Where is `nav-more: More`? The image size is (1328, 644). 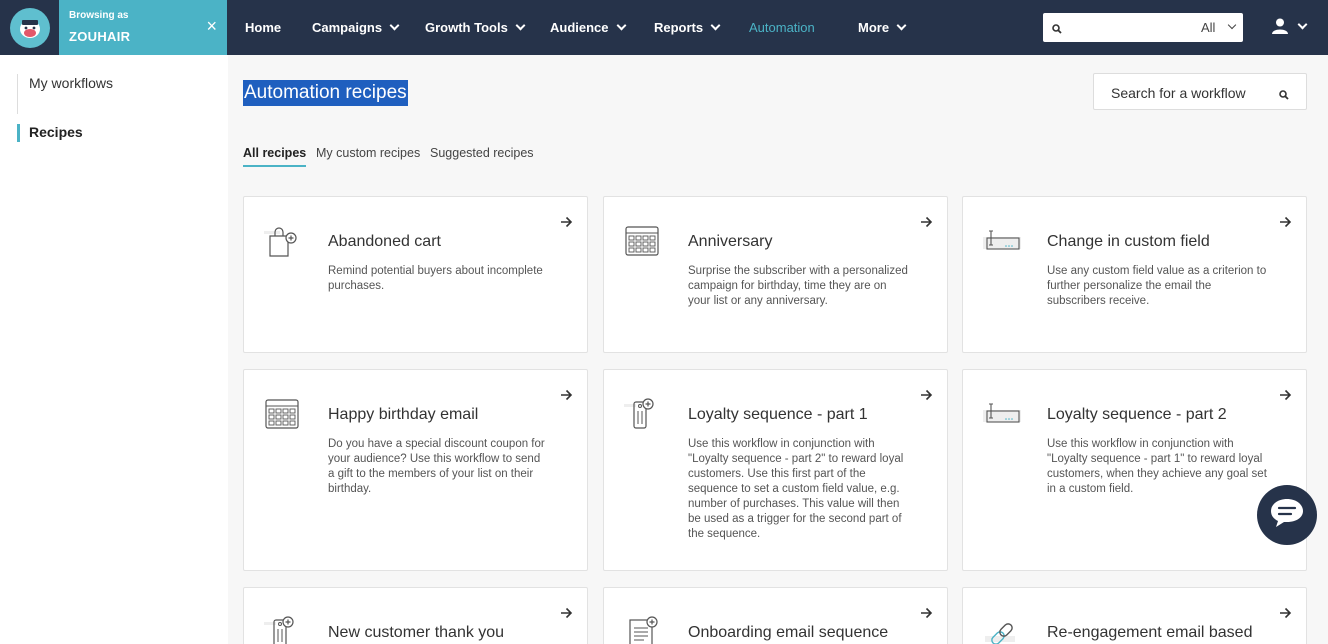
nav-more: More is located at coordinates (882, 27).